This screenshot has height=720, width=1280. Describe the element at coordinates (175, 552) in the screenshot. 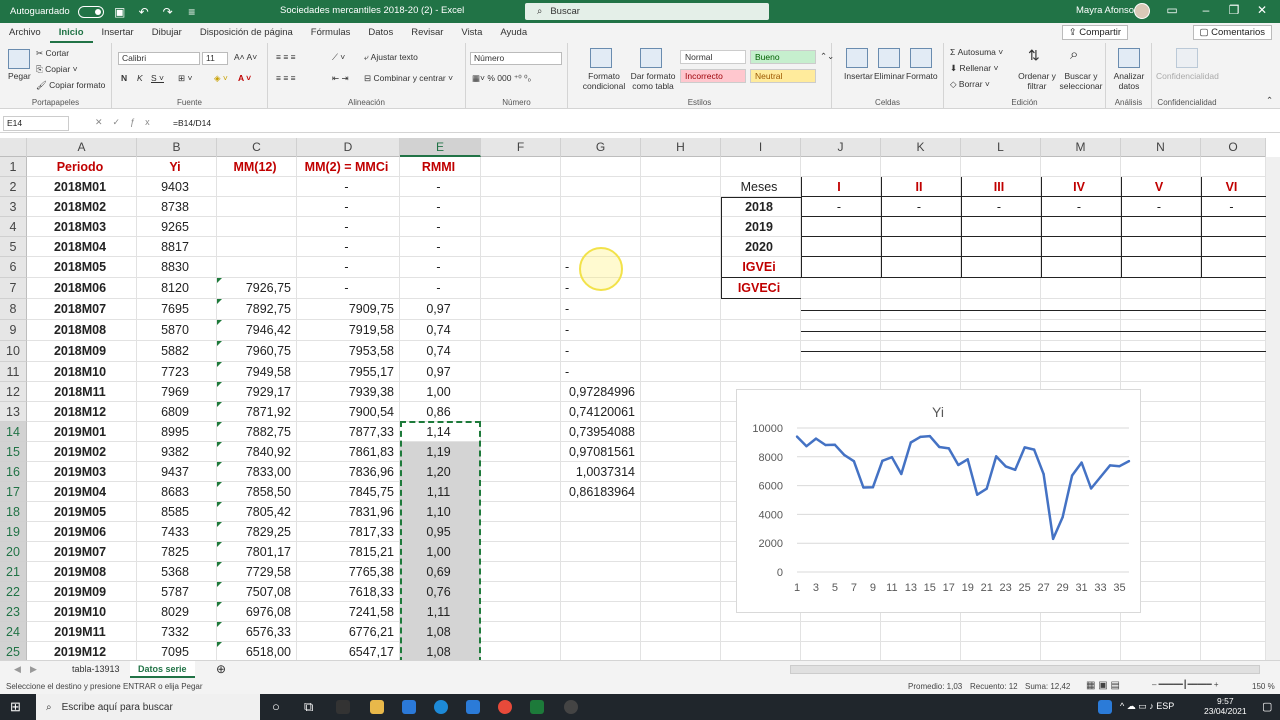

I see `cell-yi: 7825` at that location.